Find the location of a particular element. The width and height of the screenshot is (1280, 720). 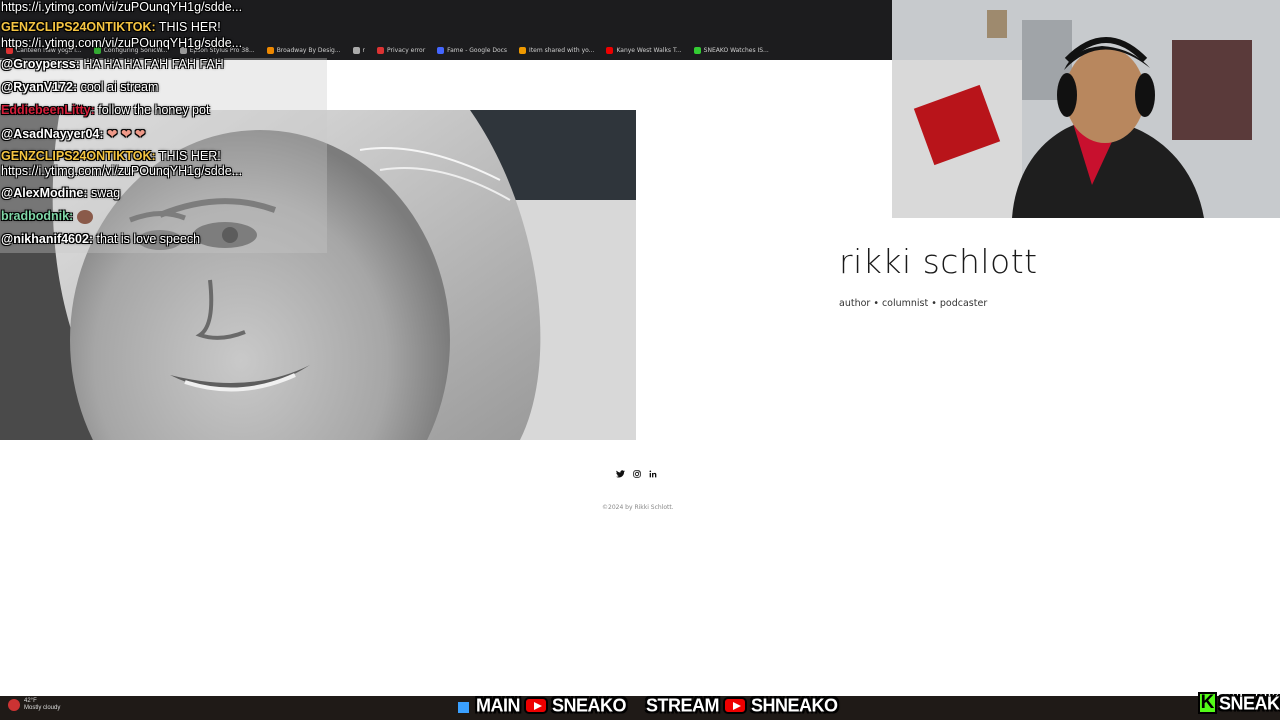

instagram-icon is located at coordinates (636, 473).